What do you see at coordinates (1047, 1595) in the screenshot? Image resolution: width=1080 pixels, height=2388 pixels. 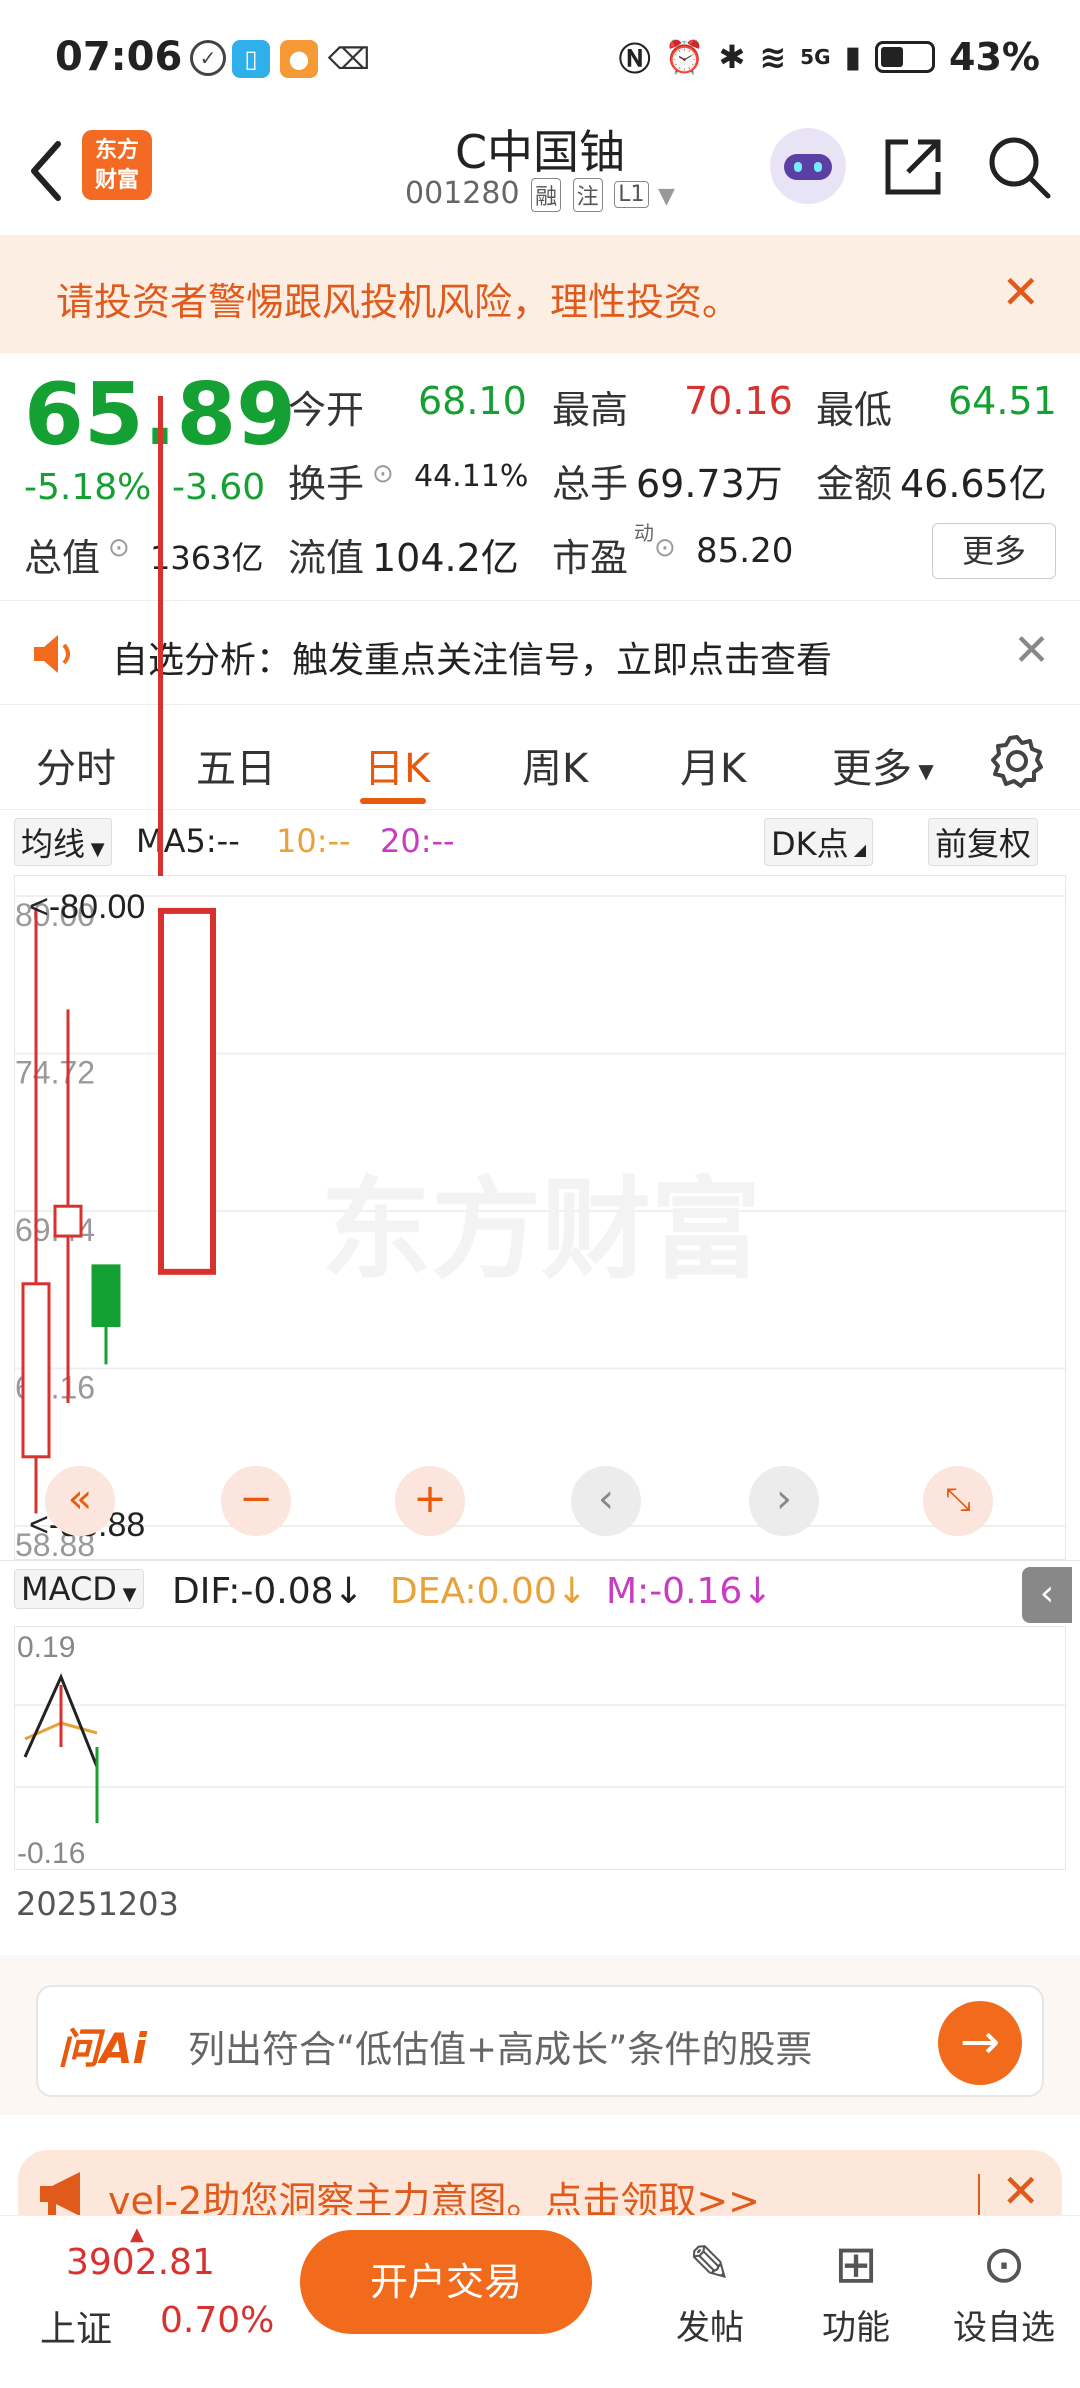 I see `collapse-panel-button: ‹` at bounding box center [1047, 1595].